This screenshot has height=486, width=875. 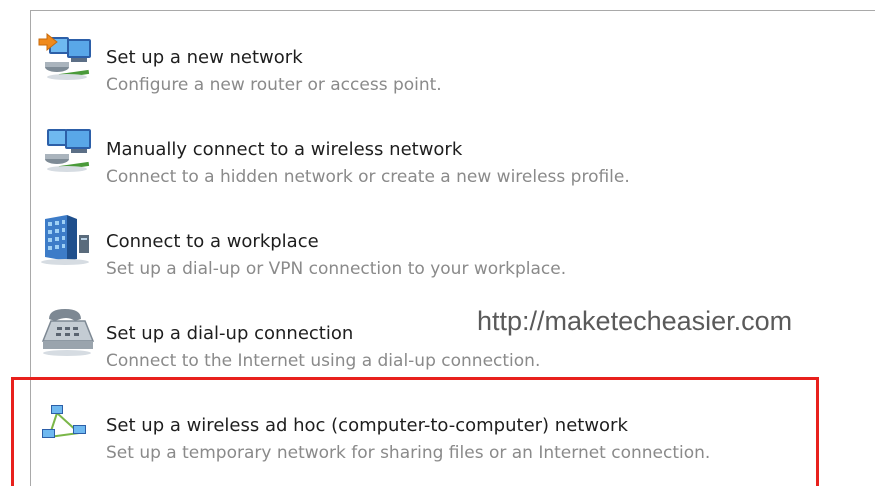 I want to click on option-title: Connect to a workplace, so click(x=212, y=241).